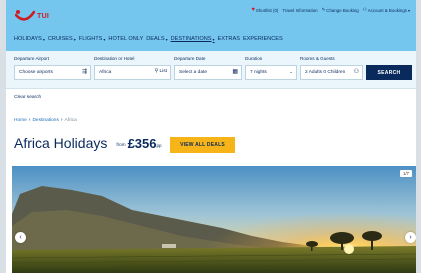  Describe the element at coordinates (52, 72) in the screenshot. I see `departure-airport-field: Choose airports ⇶` at that location.